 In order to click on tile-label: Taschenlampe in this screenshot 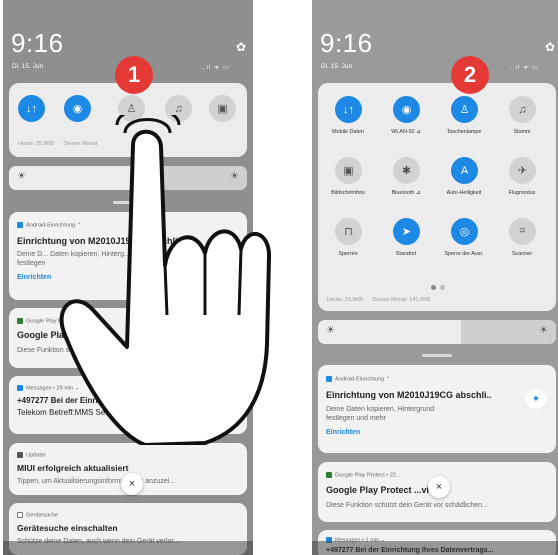, I will do `click(464, 132)`.